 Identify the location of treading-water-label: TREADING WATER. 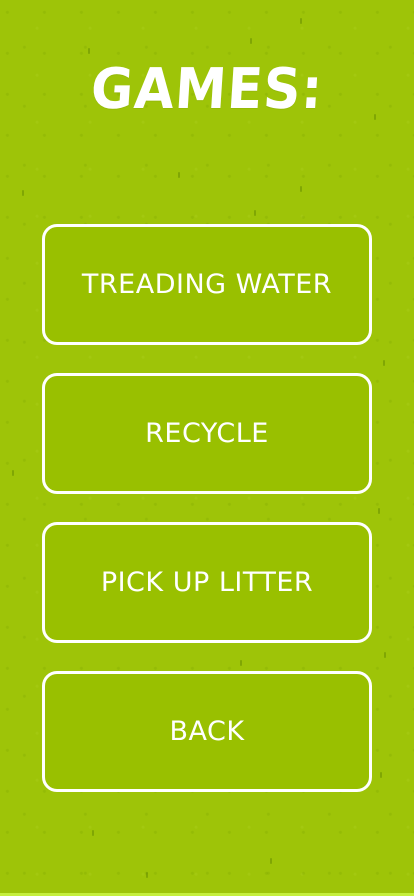
(207, 284).